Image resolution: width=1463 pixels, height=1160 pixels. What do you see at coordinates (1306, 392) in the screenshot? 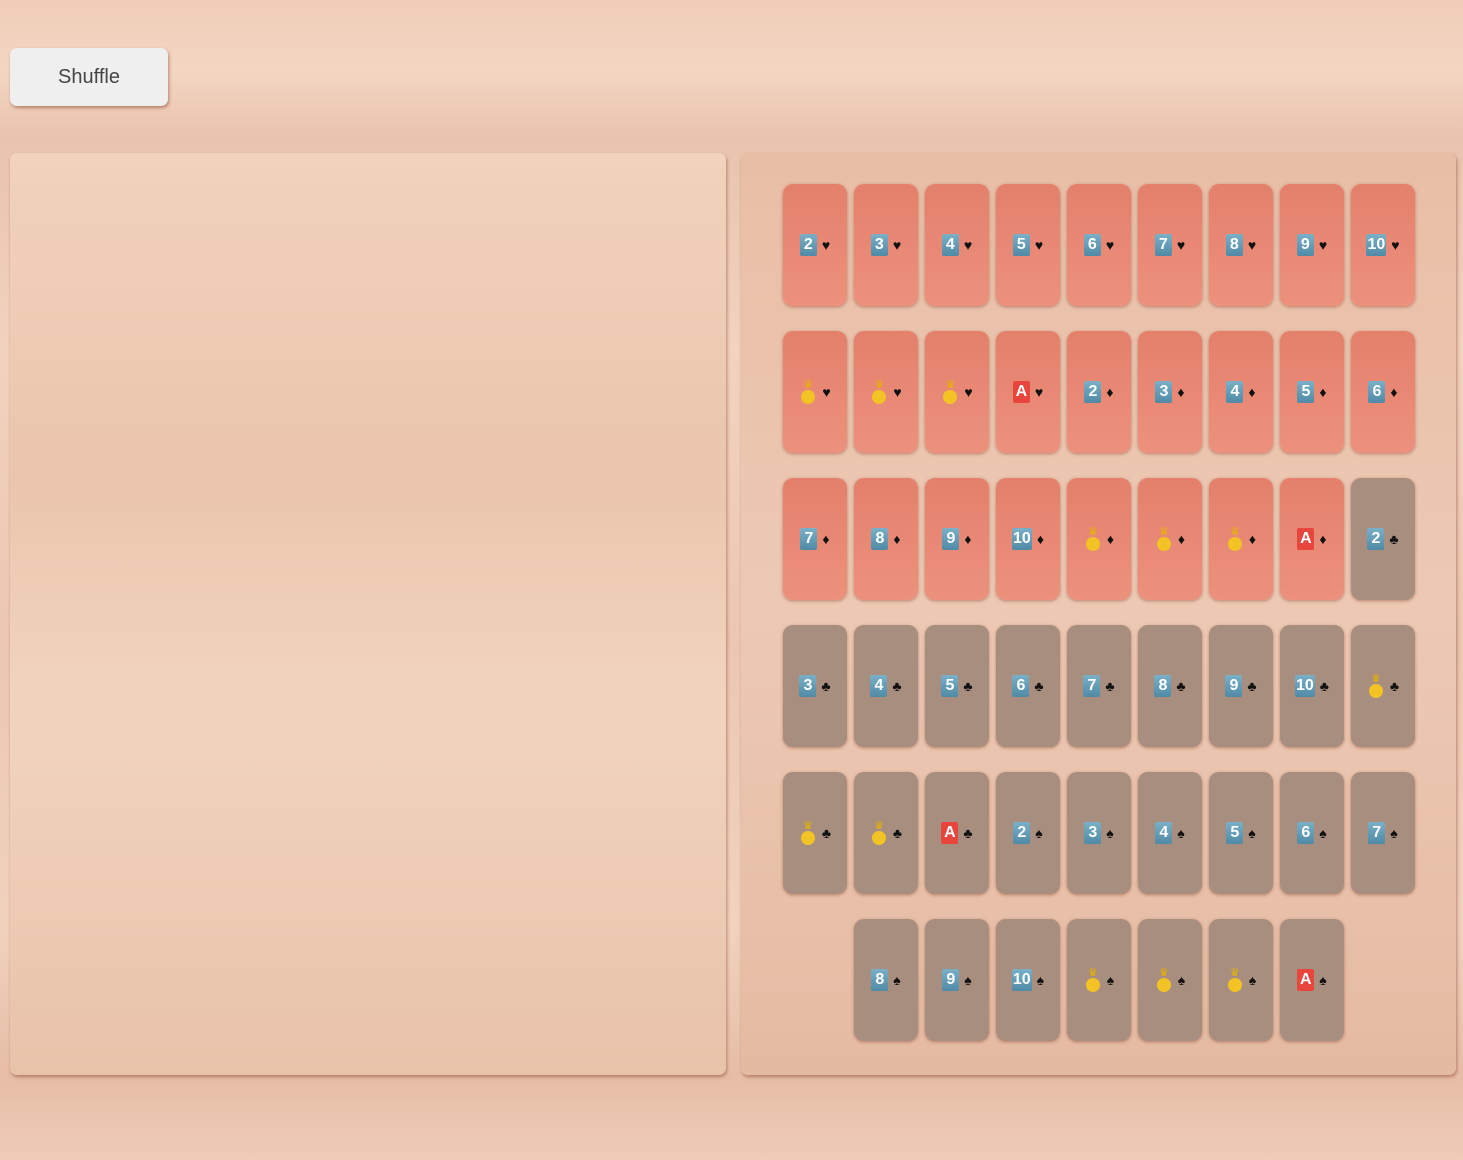
I see `card-rank: 5` at bounding box center [1306, 392].